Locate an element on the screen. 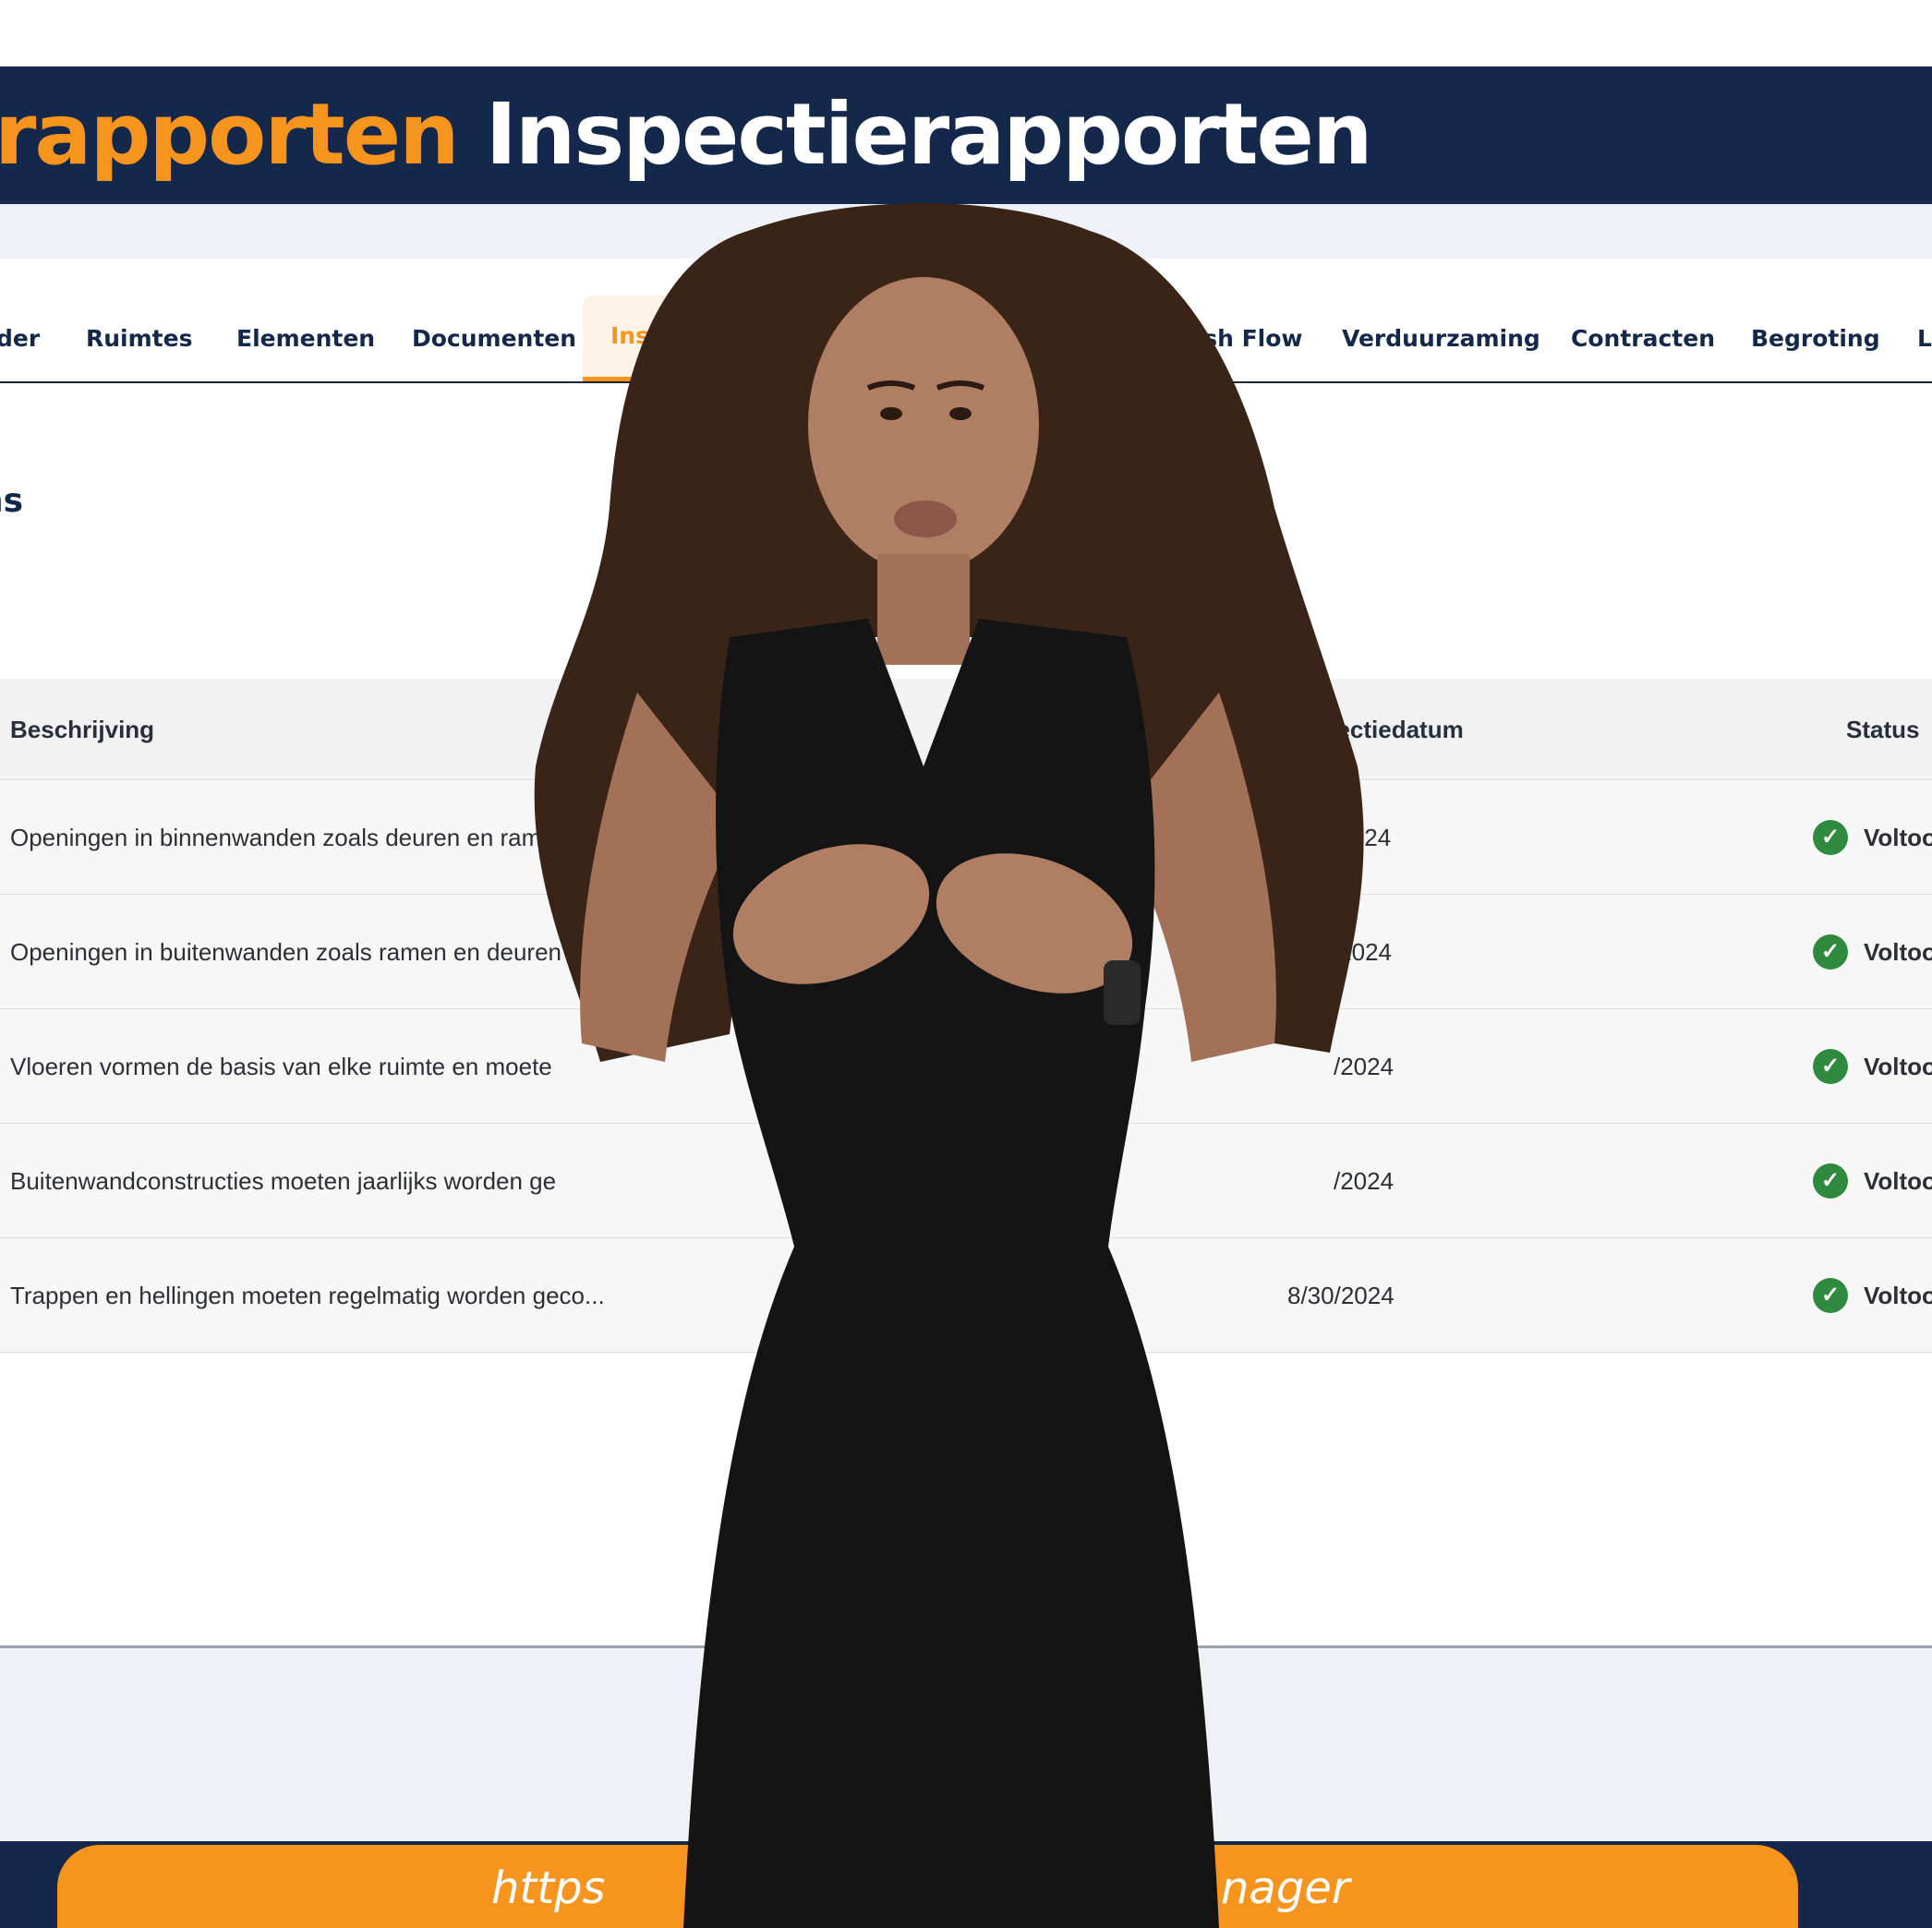 This screenshot has width=1932, height=1928. tab-ruimtes: Ruimtes is located at coordinates (139, 338).